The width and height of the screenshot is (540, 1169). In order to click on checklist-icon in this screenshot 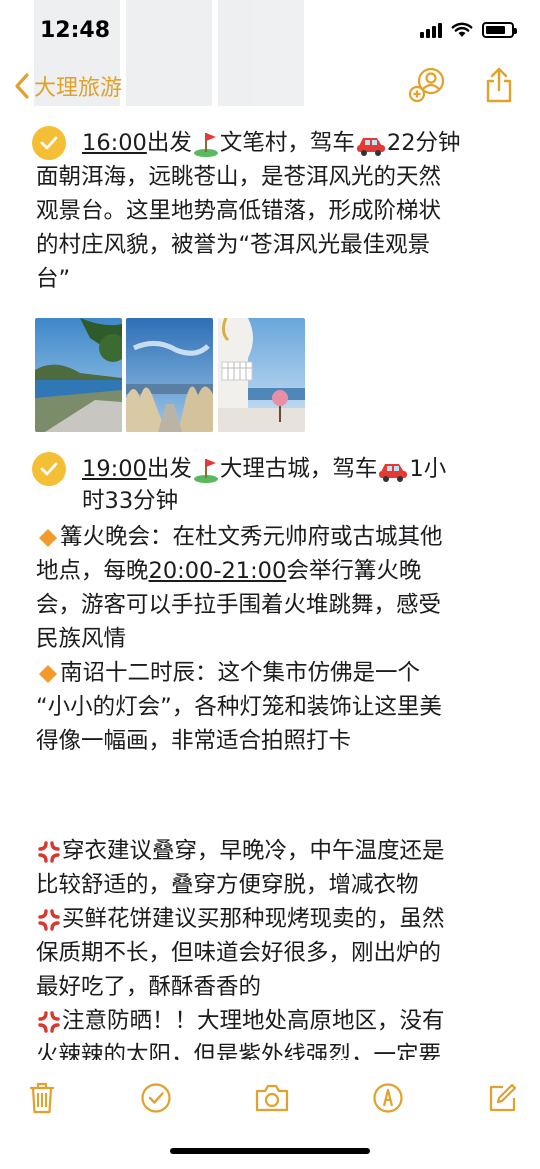, I will do `click(156, 1098)`.